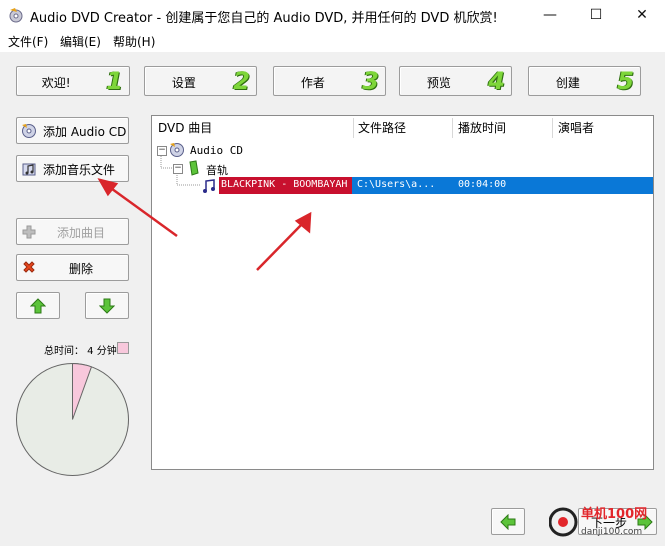 The width and height of the screenshot is (665, 546). I want to click on watermark-logo-graphic: 单机100网 danji100.com, so click(597, 521).